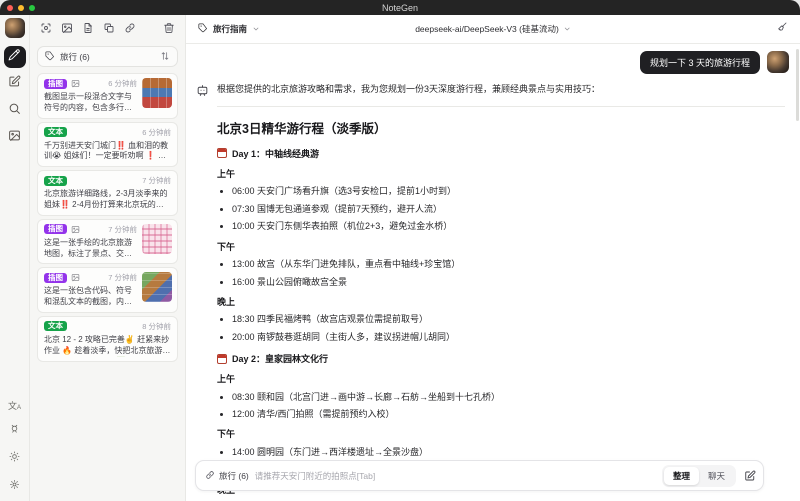 This screenshot has height=501, width=800. Describe the element at coordinates (508, 319) in the screenshot. I see `itinerary-item: 18:30 四季民福烤鸭（故宫店观景位需提前取号）` at that location.